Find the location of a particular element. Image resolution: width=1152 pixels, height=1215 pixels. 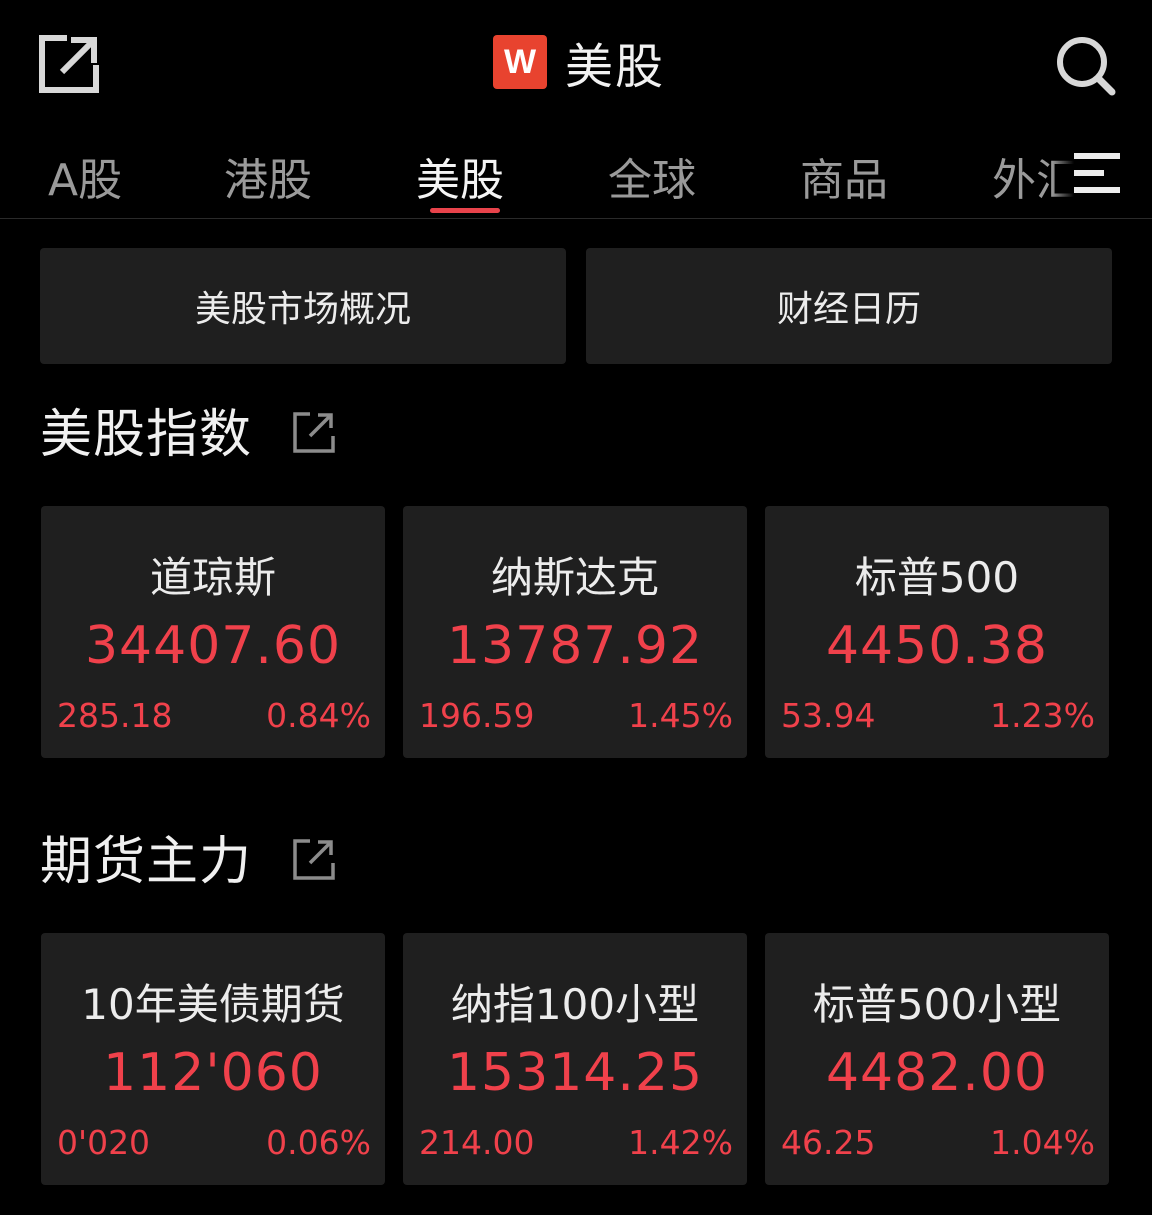

card-price: 4482.00 is located at coordinates (937, 1073).